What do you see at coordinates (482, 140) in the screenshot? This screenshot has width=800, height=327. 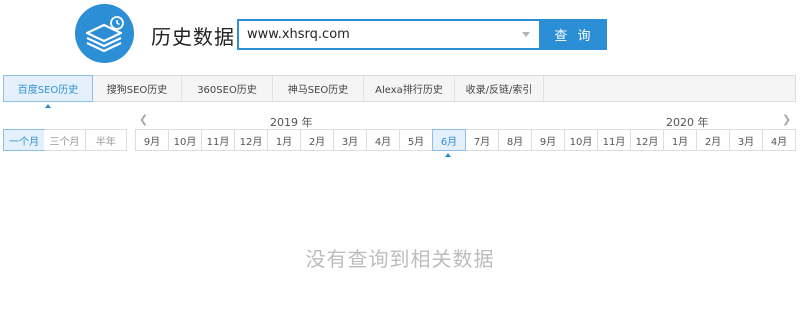 I see `month-cell: 7月` at bounding box center [482, 140].